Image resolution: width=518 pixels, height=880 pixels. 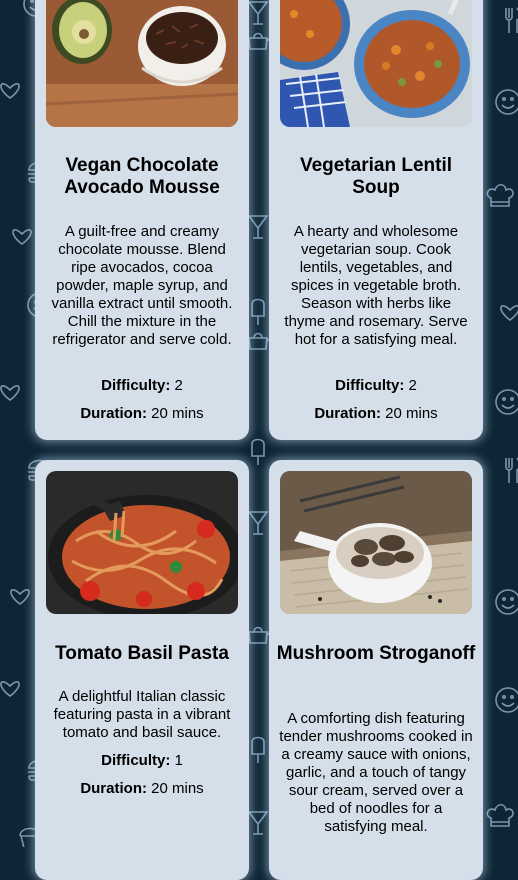 What do you see at coordinates (142, 653) in the screenshot?
I see `recipe-title: Tomato Basil Pasta` at bounding box center [142, 653].